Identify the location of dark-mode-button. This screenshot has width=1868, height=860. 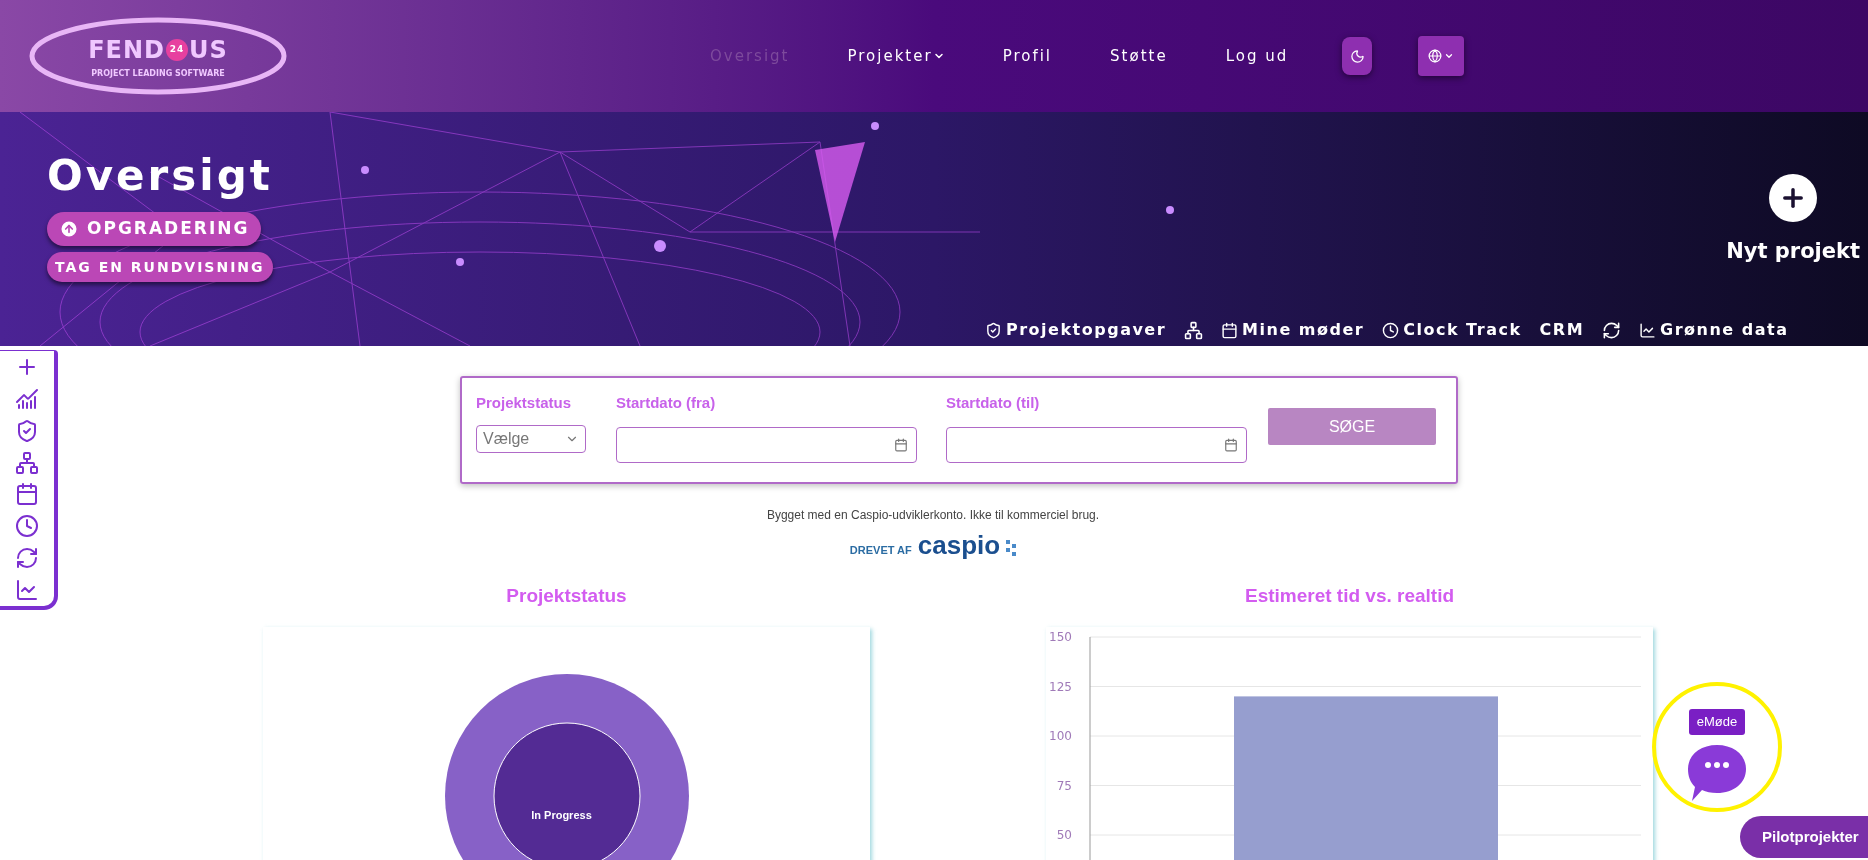
(1357, 56).